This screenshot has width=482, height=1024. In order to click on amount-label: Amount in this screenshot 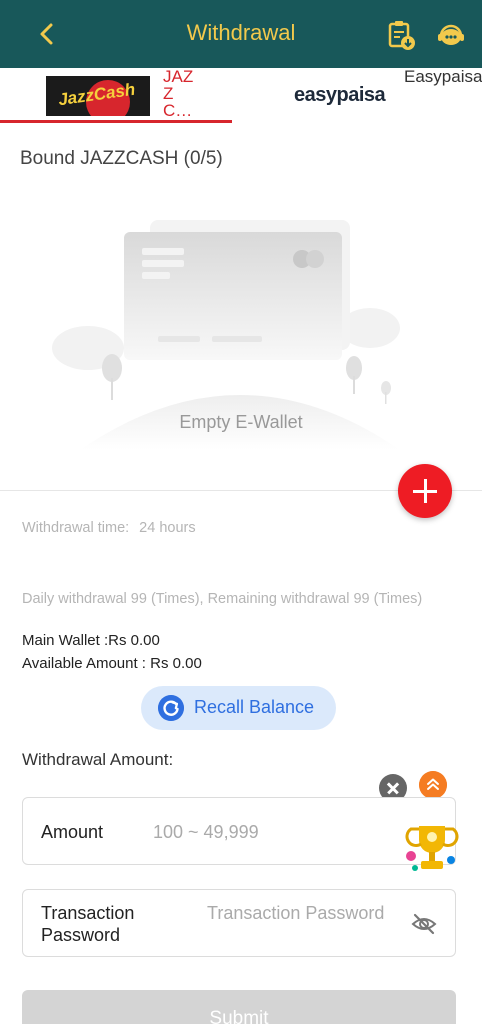, I will do `click(72, 832)`.